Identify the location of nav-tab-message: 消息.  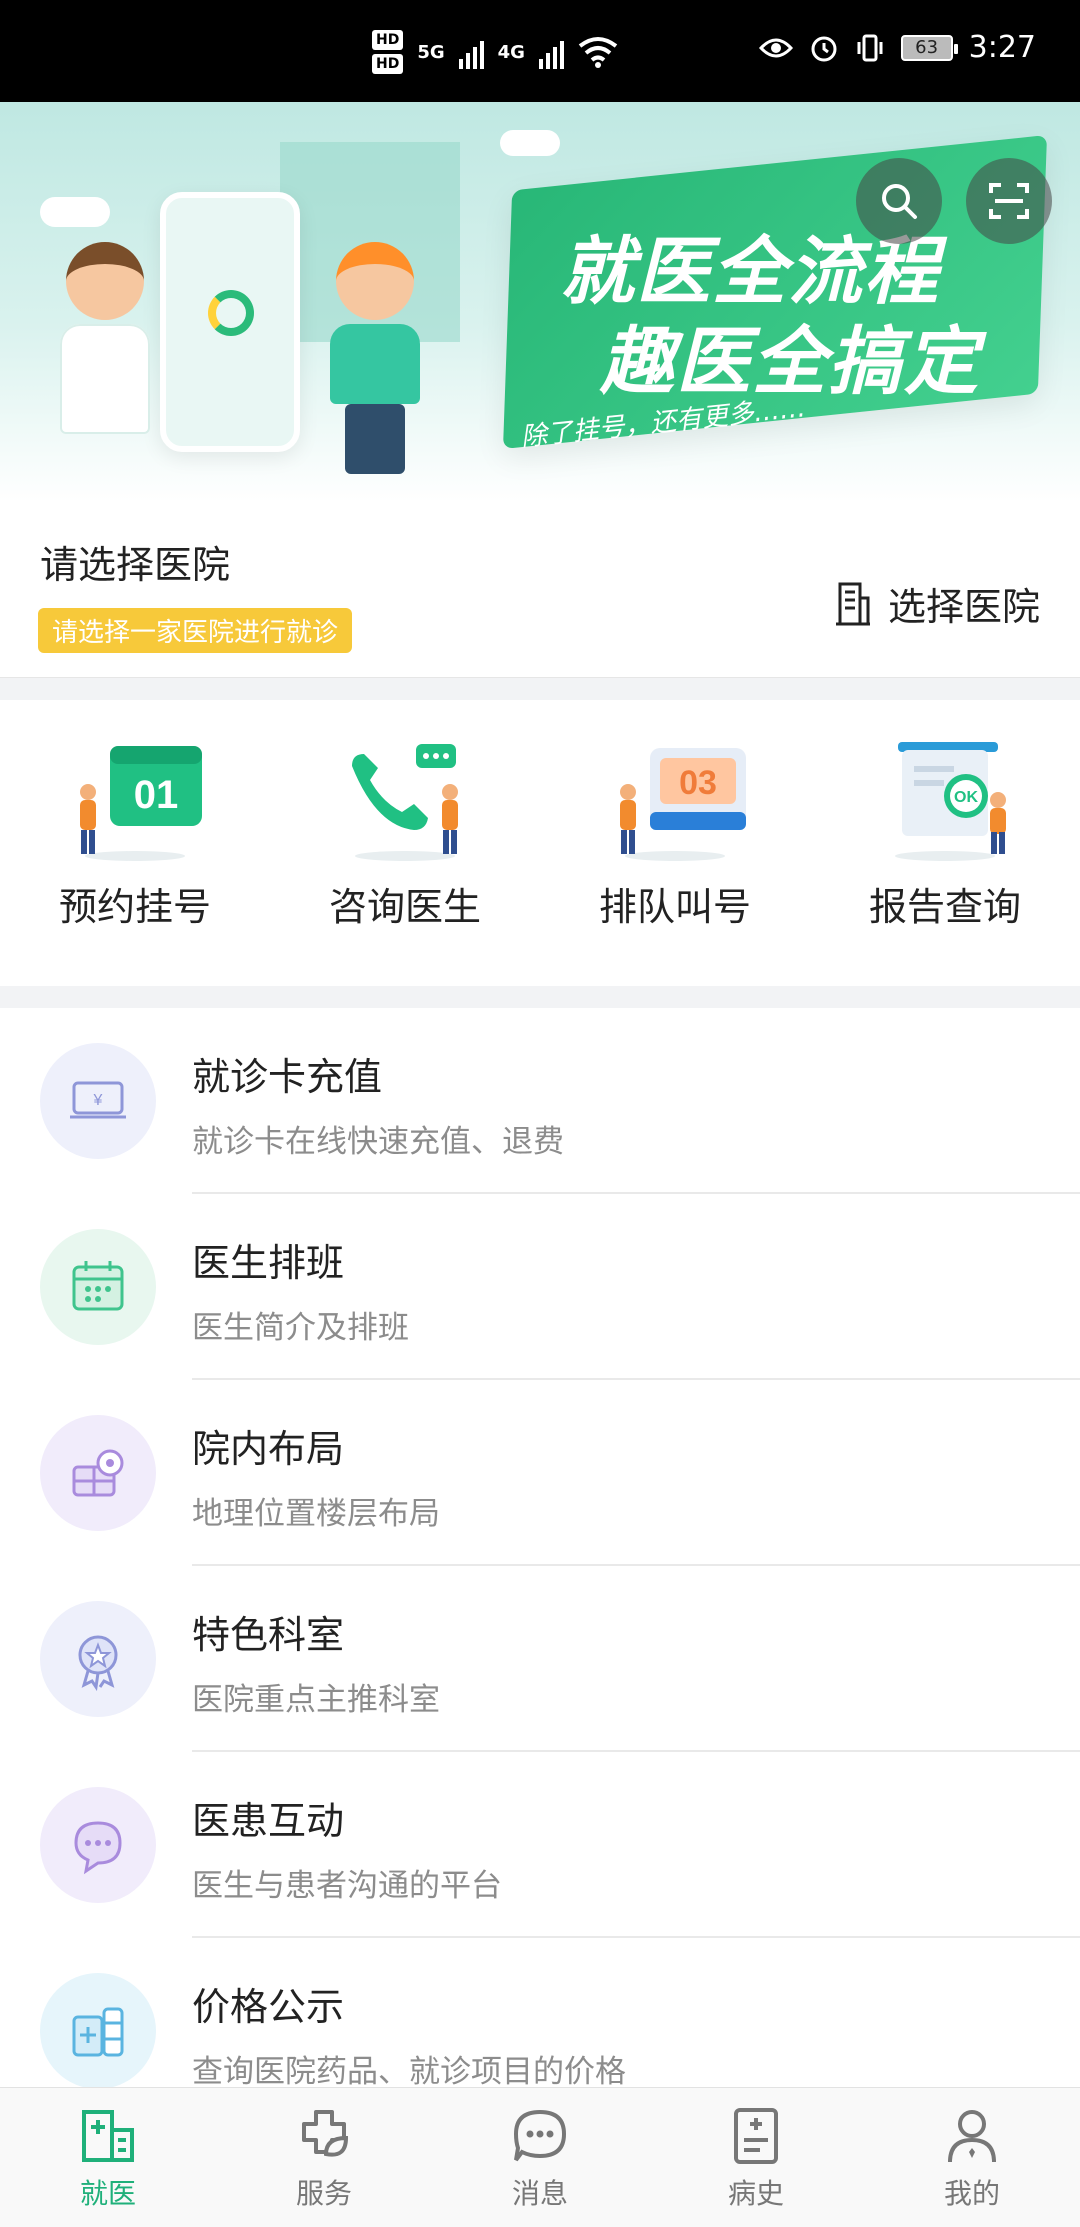
(540, 2157).